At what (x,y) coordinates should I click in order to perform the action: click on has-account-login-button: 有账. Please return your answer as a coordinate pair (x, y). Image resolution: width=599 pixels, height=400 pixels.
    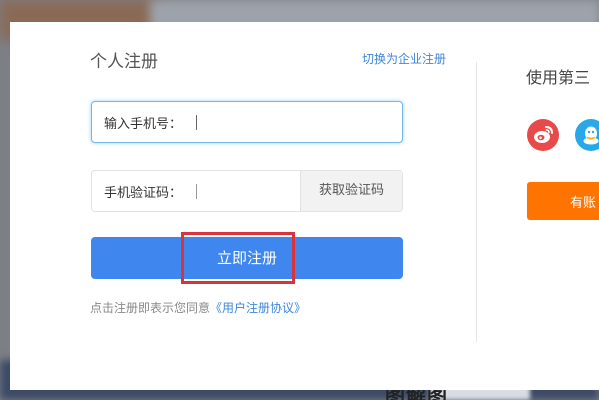
    Looking at the image, I should click on (563, 201).